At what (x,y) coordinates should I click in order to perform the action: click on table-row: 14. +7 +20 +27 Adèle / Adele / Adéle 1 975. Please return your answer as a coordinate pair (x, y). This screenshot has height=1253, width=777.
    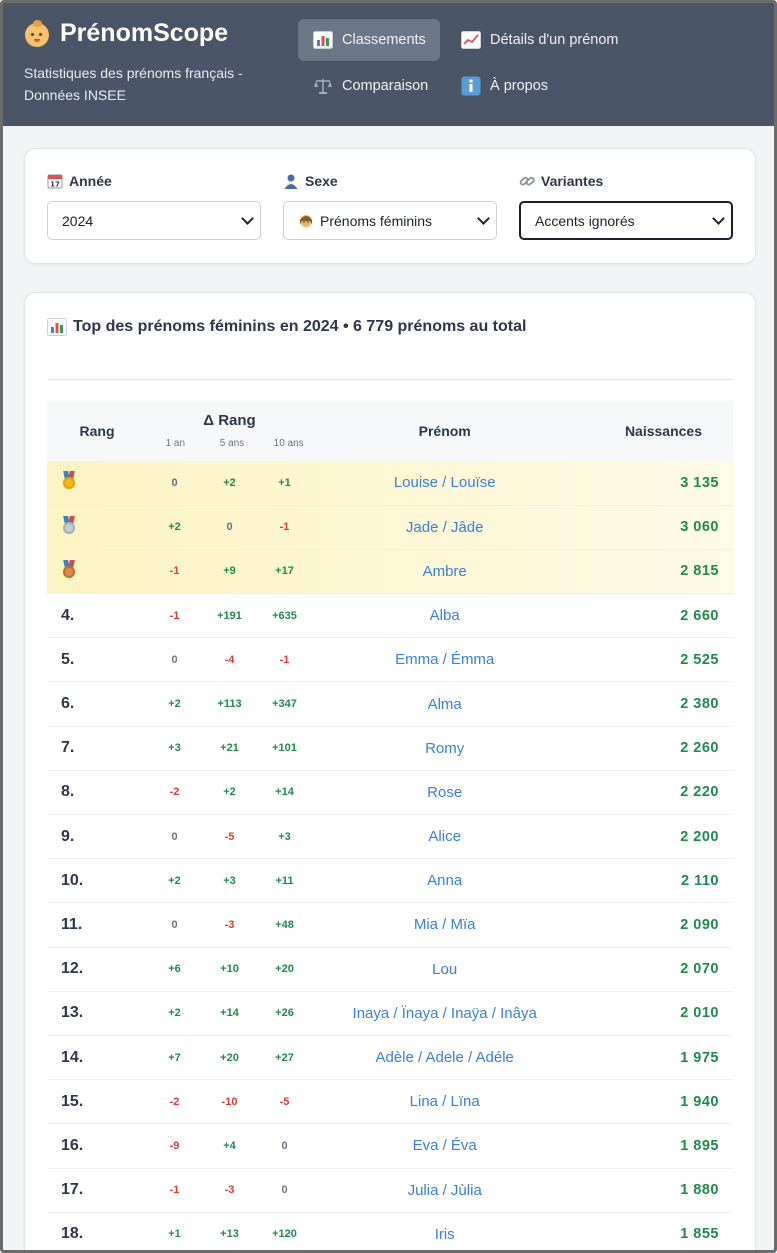
    Looking at the image, I should click on (390, 1057).